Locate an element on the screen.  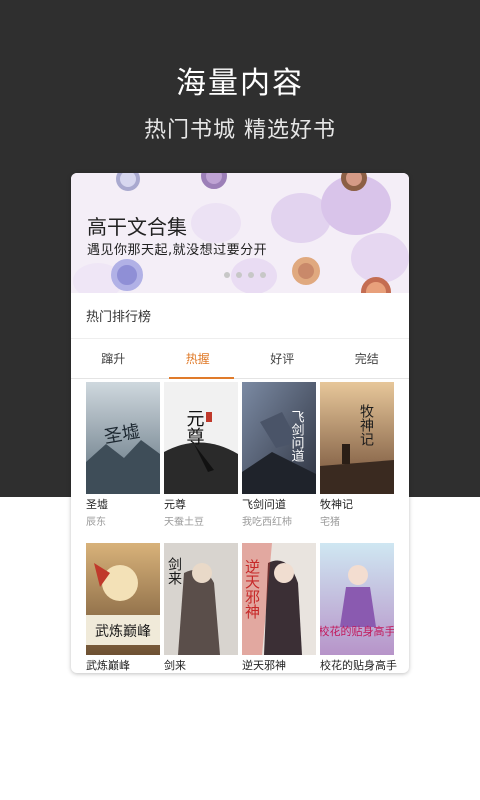
tab-rising: 蹿升 is located at coordinates (113, 358).